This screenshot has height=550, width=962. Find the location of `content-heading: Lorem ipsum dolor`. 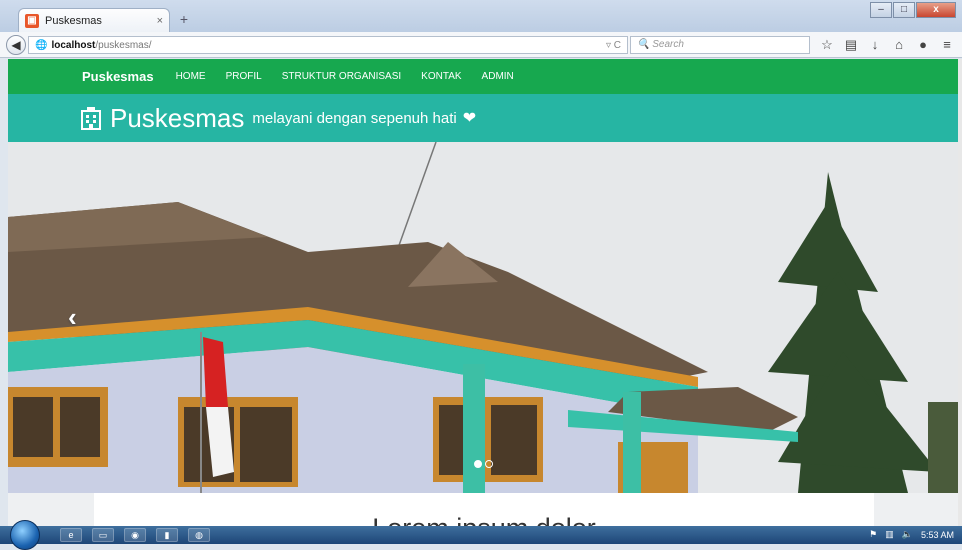

content-heading: Lorem ipsum dolor is located at coordinates (484, 519).